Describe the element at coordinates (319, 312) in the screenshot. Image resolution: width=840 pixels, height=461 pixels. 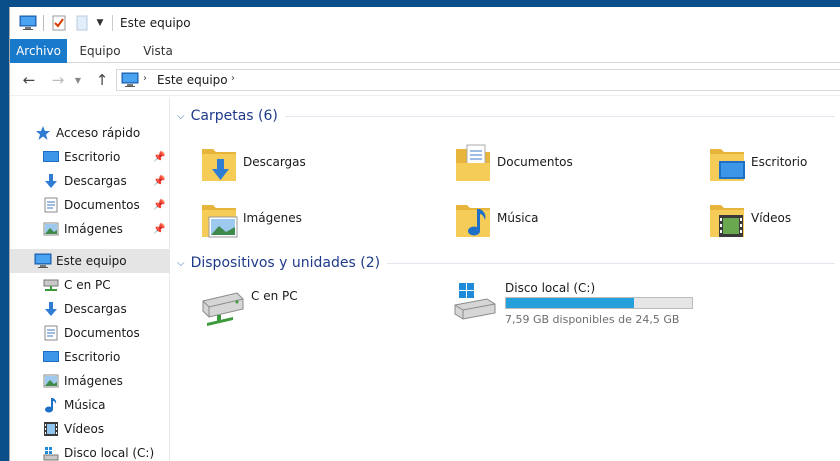
I see `drive-tile-c-en-pc: C en PC` at that location.